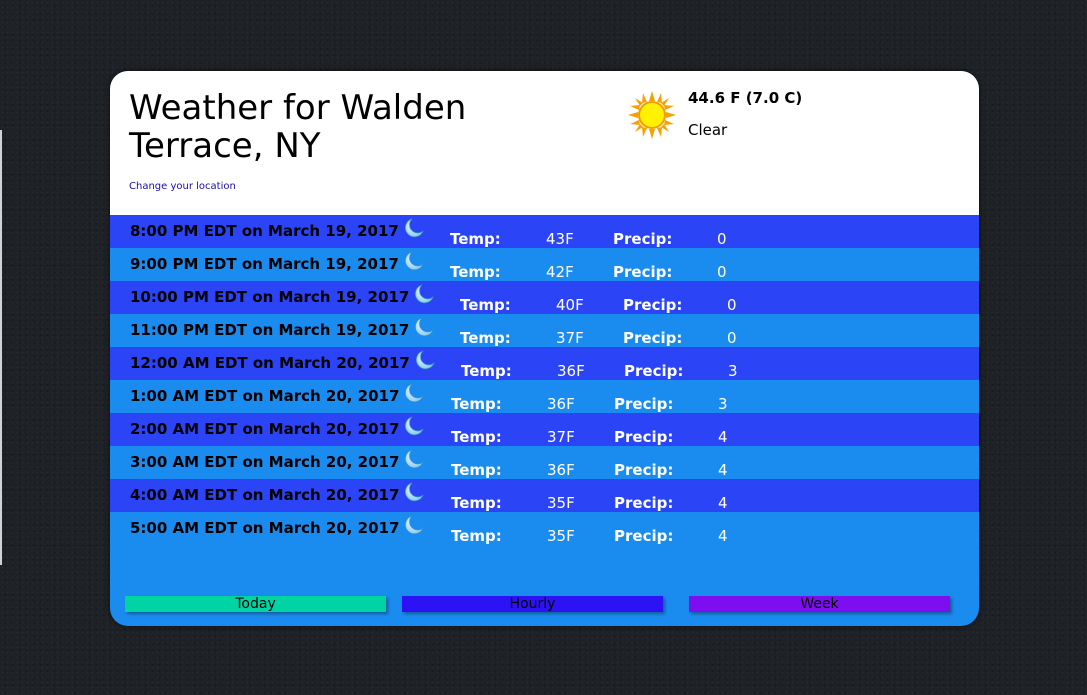 The height and width of the screenshot is (695, 1087). I want to click on hourly-time-label: 5:00 AM EDT on March 20, 2017, so click(265, 528).